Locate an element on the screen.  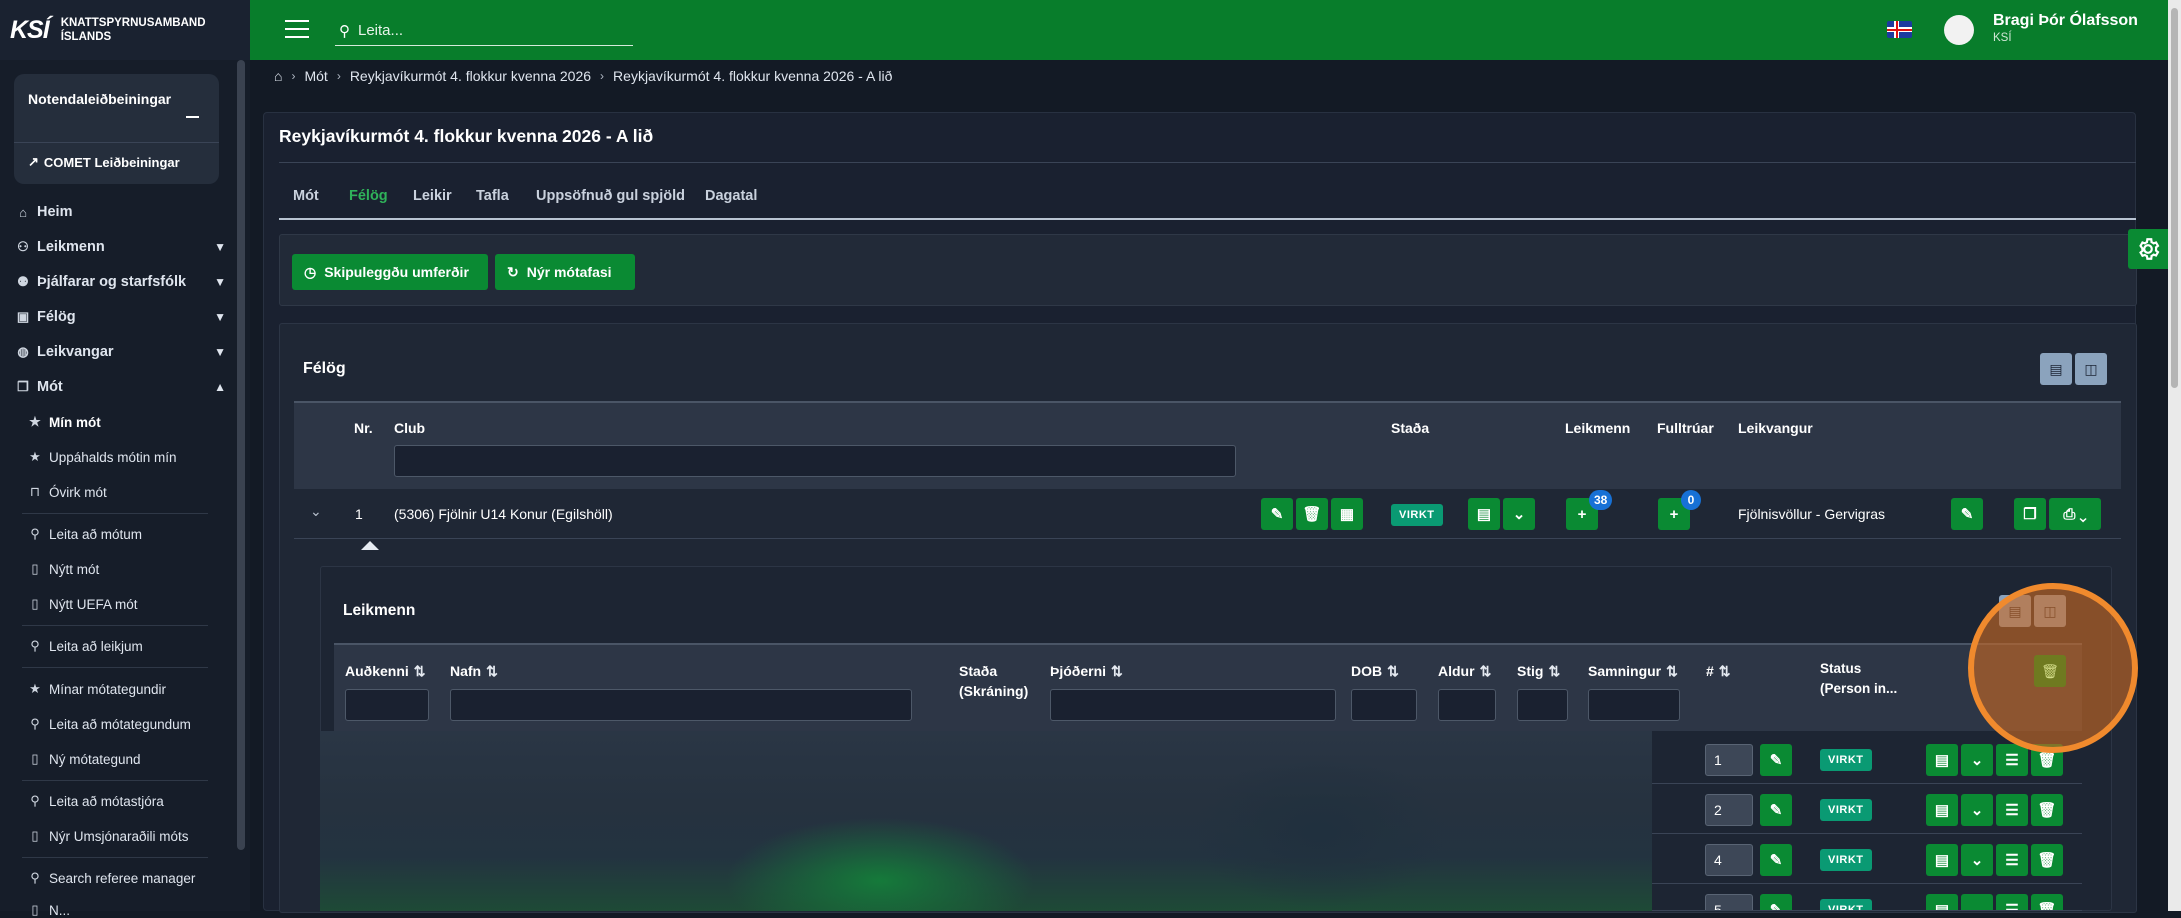
col-num: # ⇅ is located at coordinates (1718, 671).